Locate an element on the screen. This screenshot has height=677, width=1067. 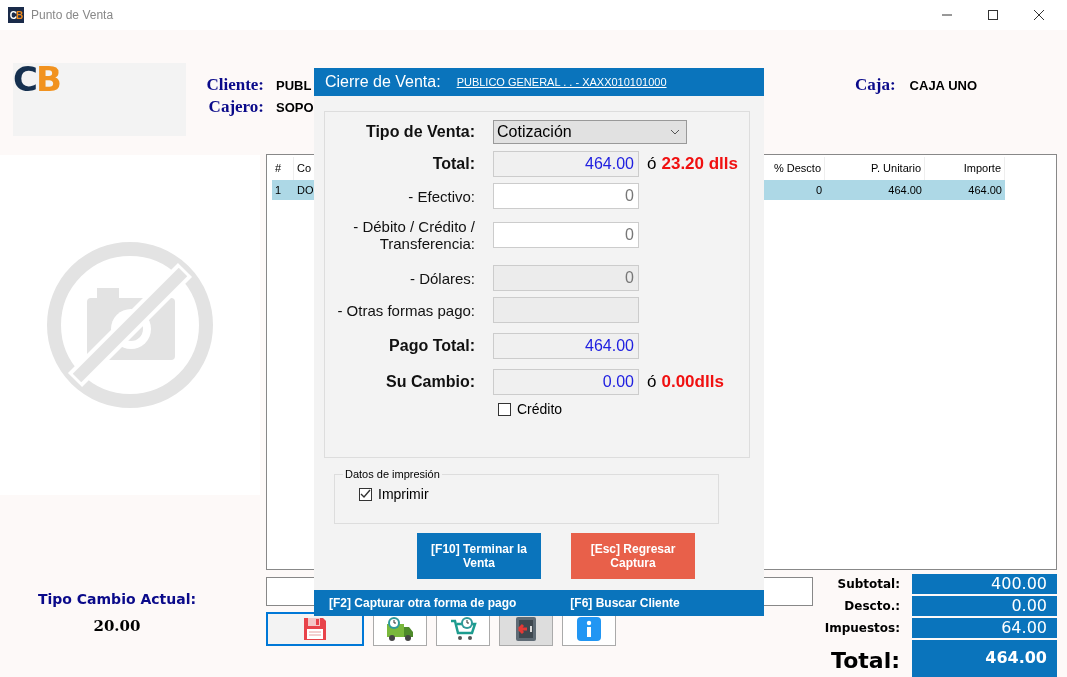
save-button is located at coordinates (315, 629).